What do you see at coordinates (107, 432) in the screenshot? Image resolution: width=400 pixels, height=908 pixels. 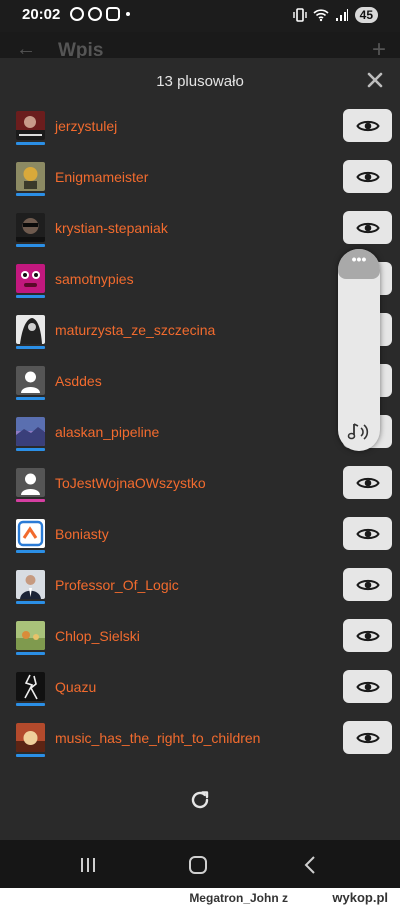 I see `username-link: alaskan_pipeline` at bounding box center [107, 432].